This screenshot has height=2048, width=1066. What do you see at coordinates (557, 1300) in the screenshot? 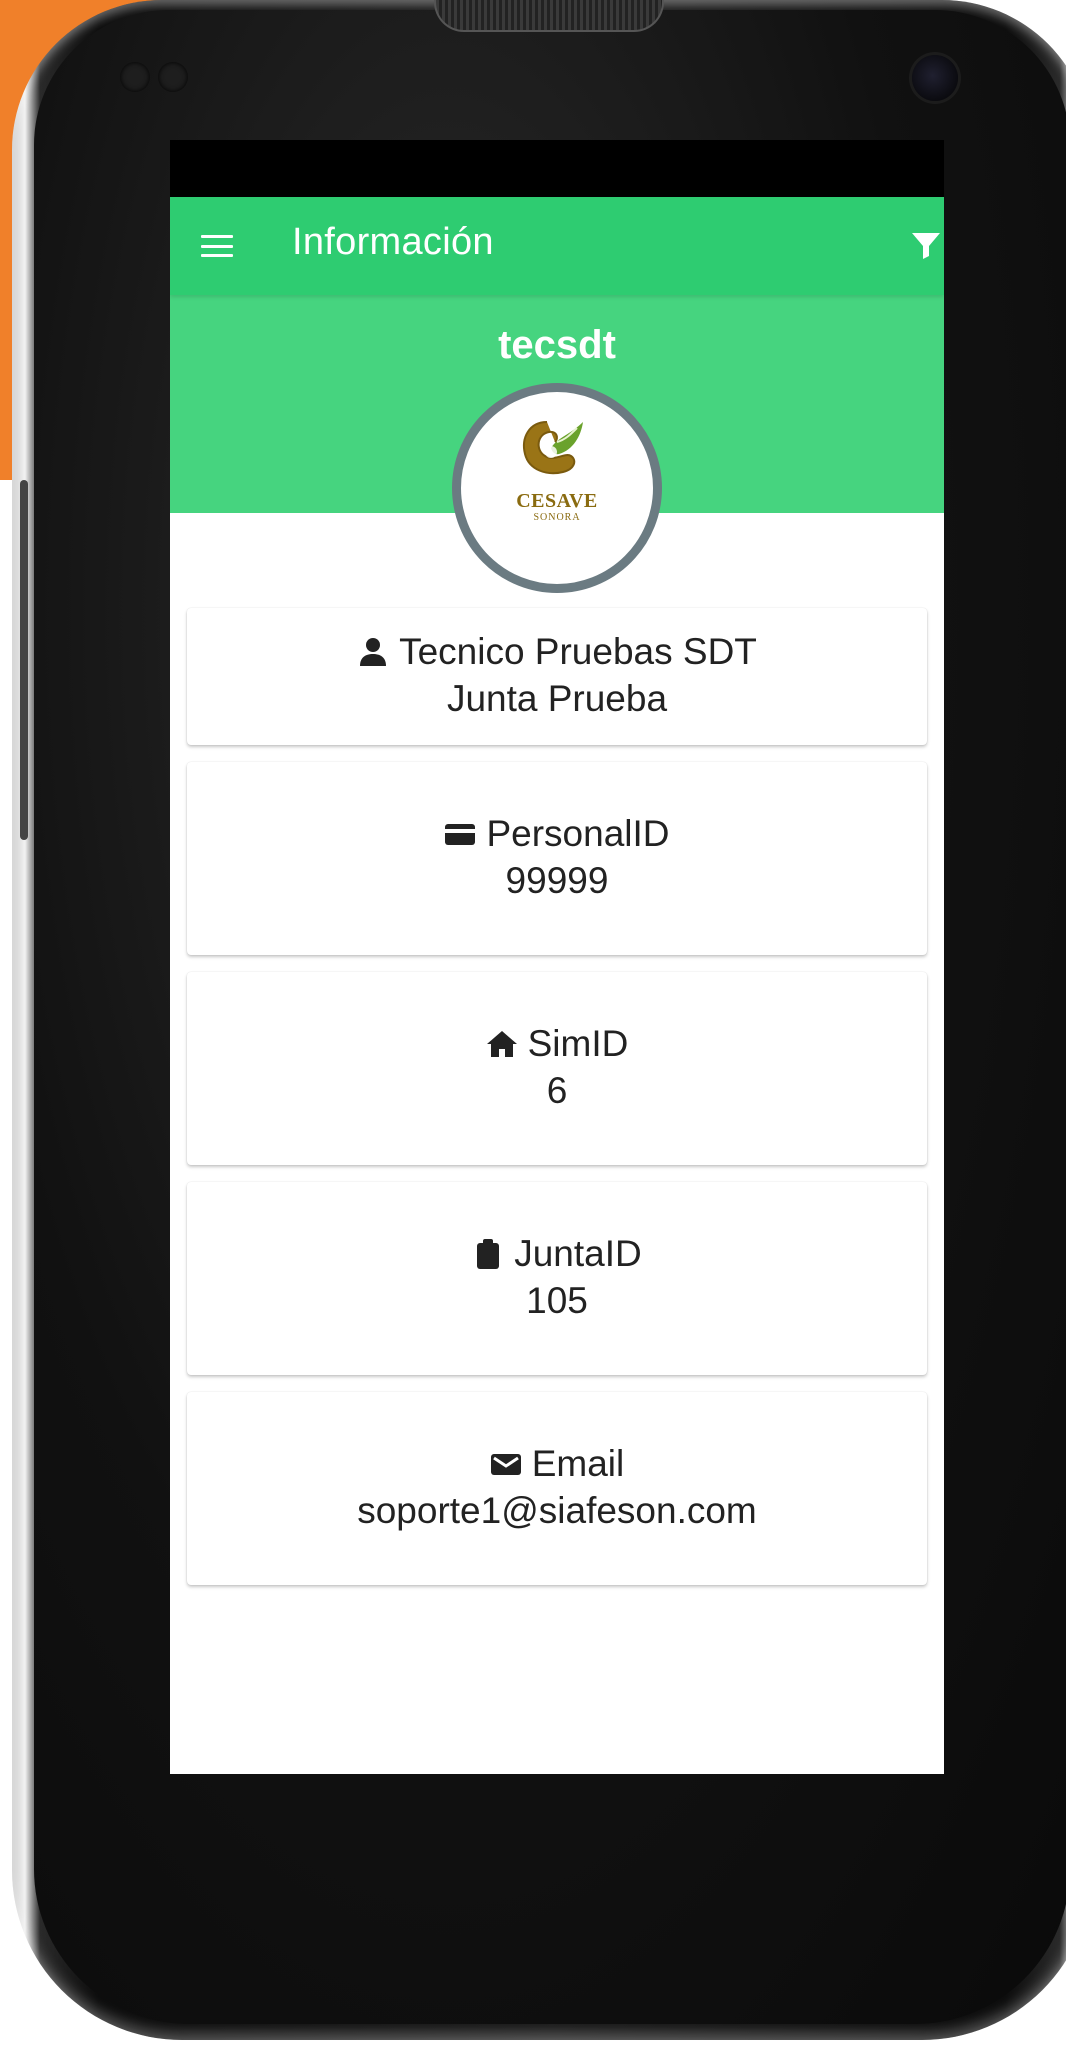
I see `junta-id-value: 105` at bounding box center [557, 1300].